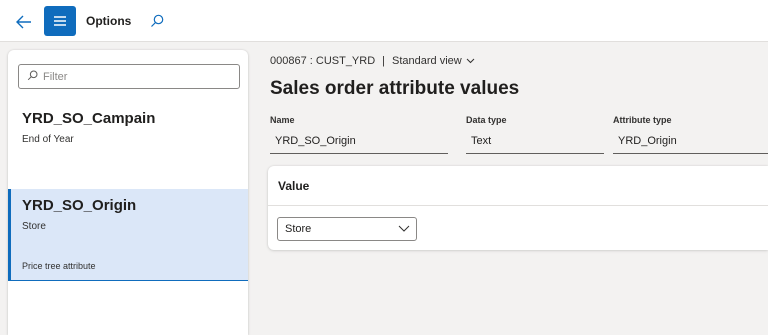 The width and height of the screenshot is (768, 335). I want to click on attribute-type-field: Attribute type YRD_Origin, so click(690, 134).